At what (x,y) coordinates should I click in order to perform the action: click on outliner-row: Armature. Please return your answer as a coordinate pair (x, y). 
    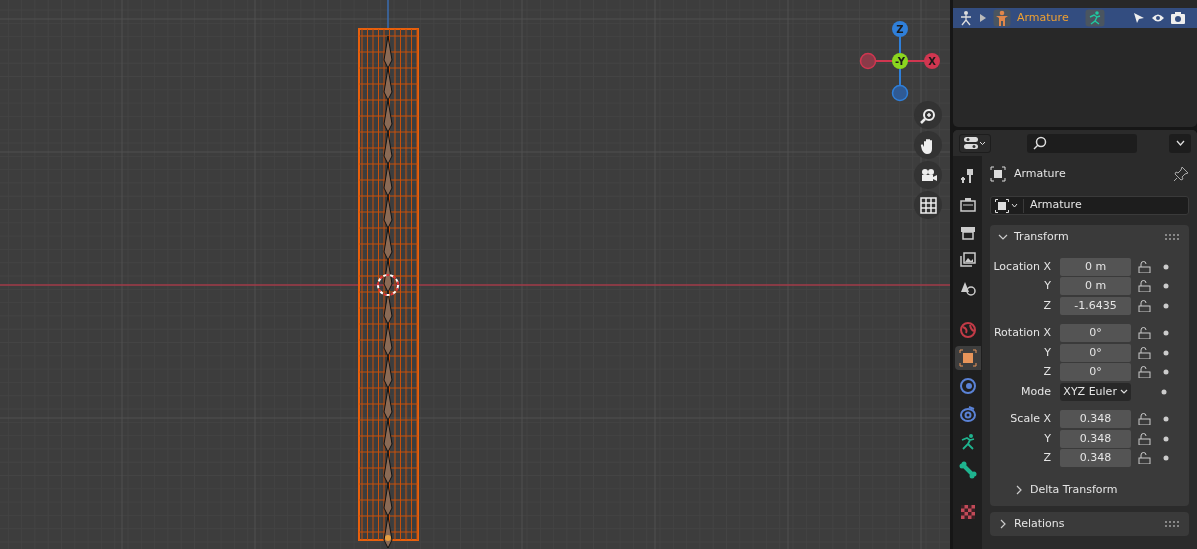
    Looking at the image, I should click on (1075, 18).